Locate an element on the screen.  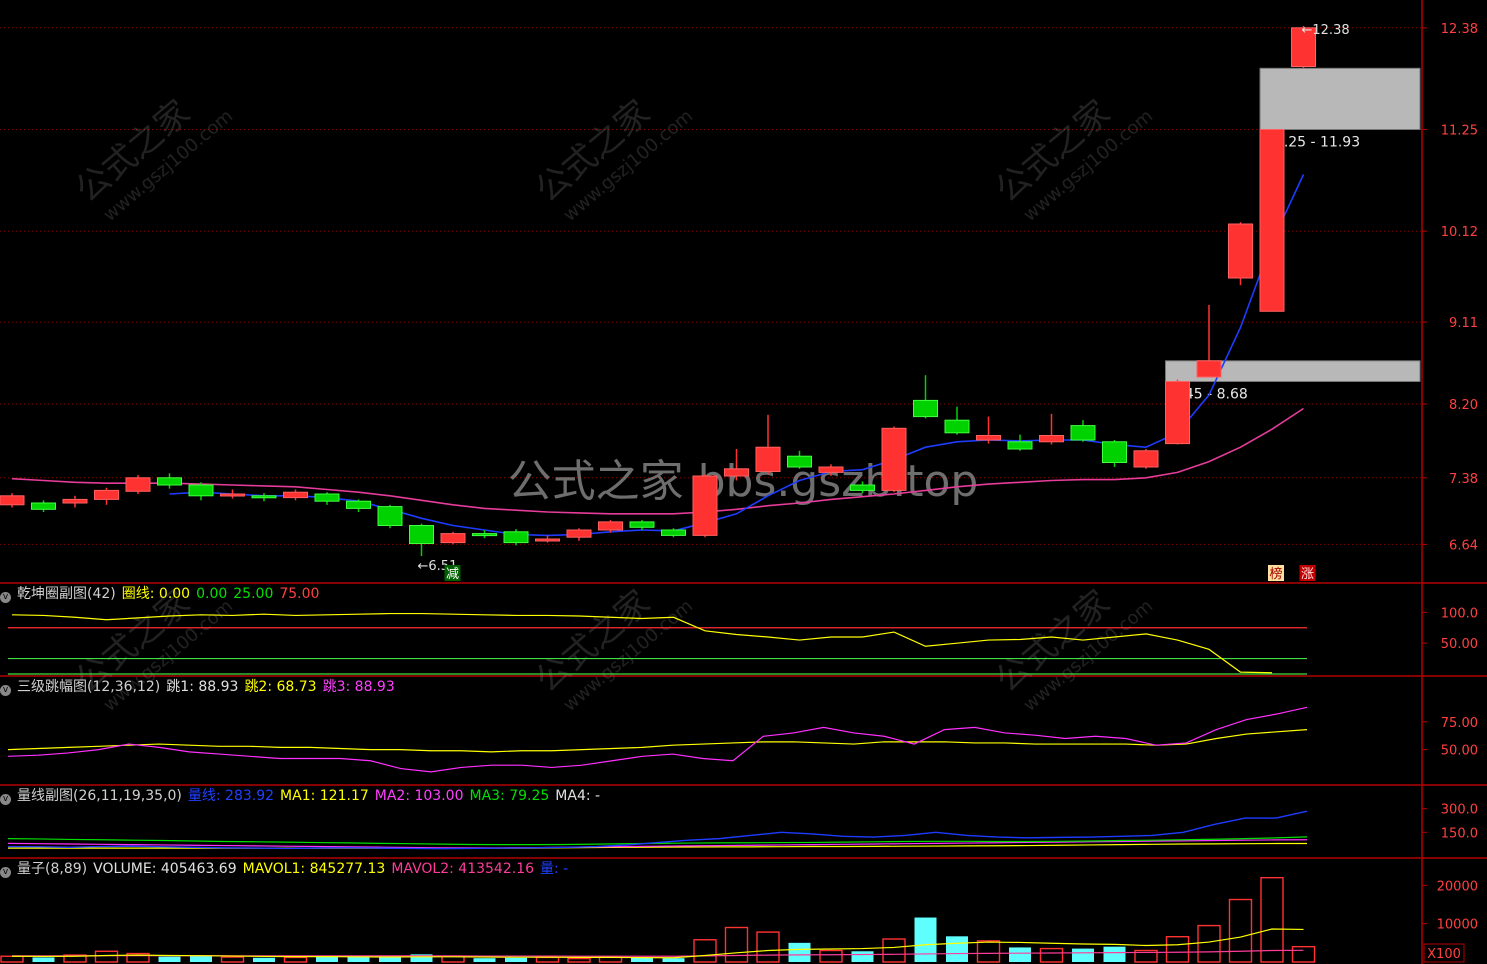
liangxian-item-2: MA1: 121.17 is located at coordinates (324, 796).